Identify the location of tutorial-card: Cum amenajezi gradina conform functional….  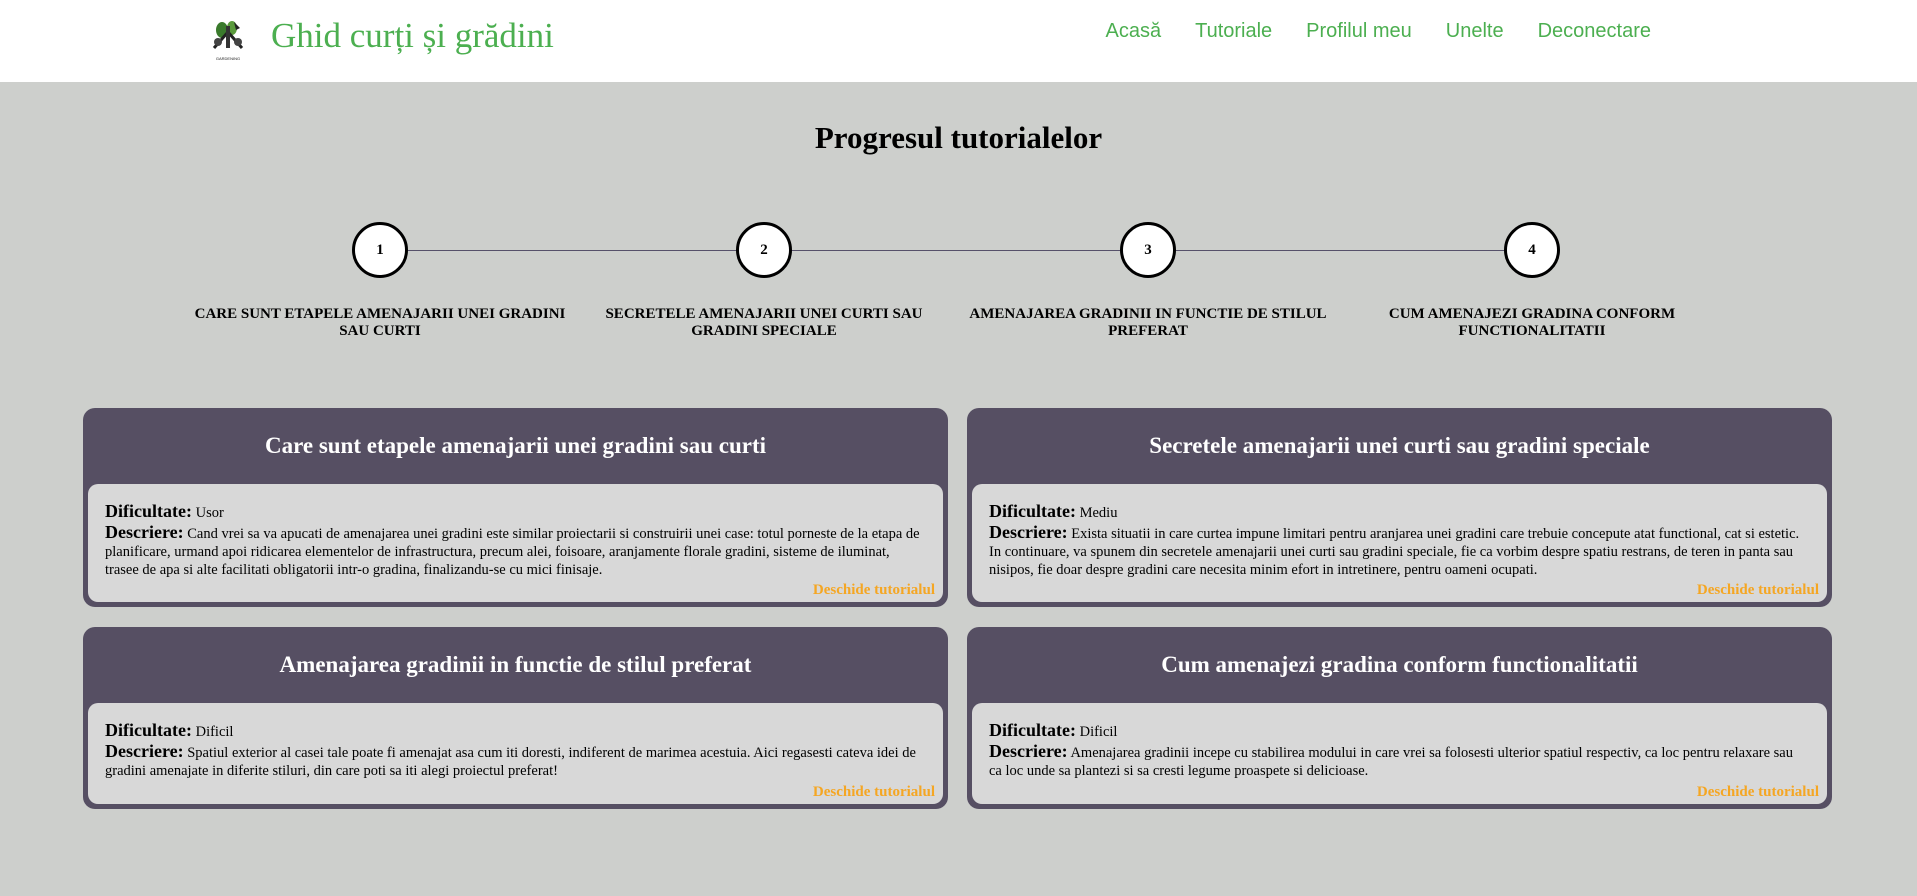
(1399, 718).